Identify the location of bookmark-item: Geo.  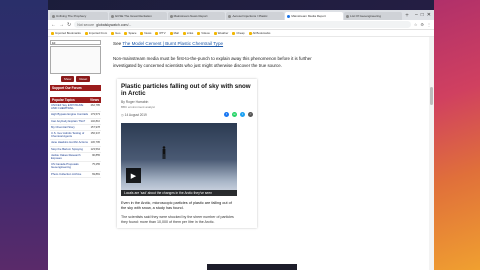
(115, 33).